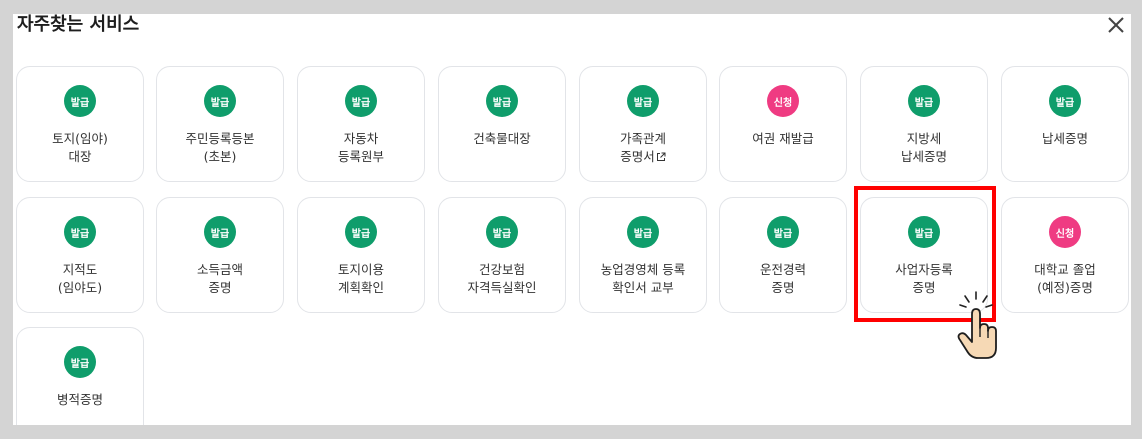 The width and height of the screenshot is (1142, 439). What do you see at coordinates (661, 156) in the screenshot?
I see `external-link-icon` at bounding box center [661, 156].